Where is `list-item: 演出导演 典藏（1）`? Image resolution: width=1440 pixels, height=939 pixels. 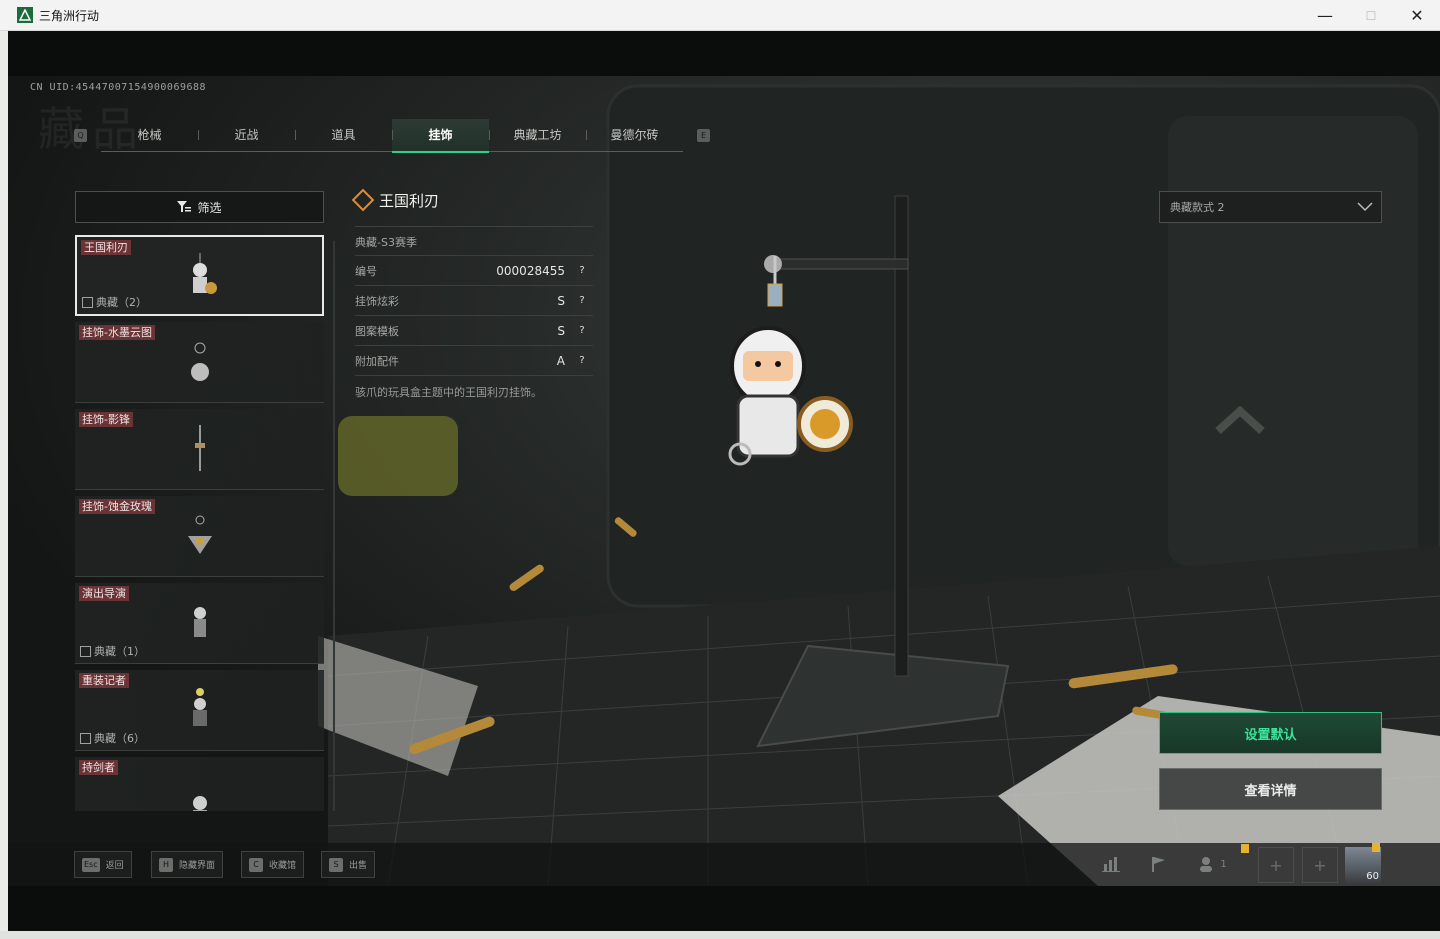 list-item: 演出导演 典藏（1） is located at coordinates (199, 623).